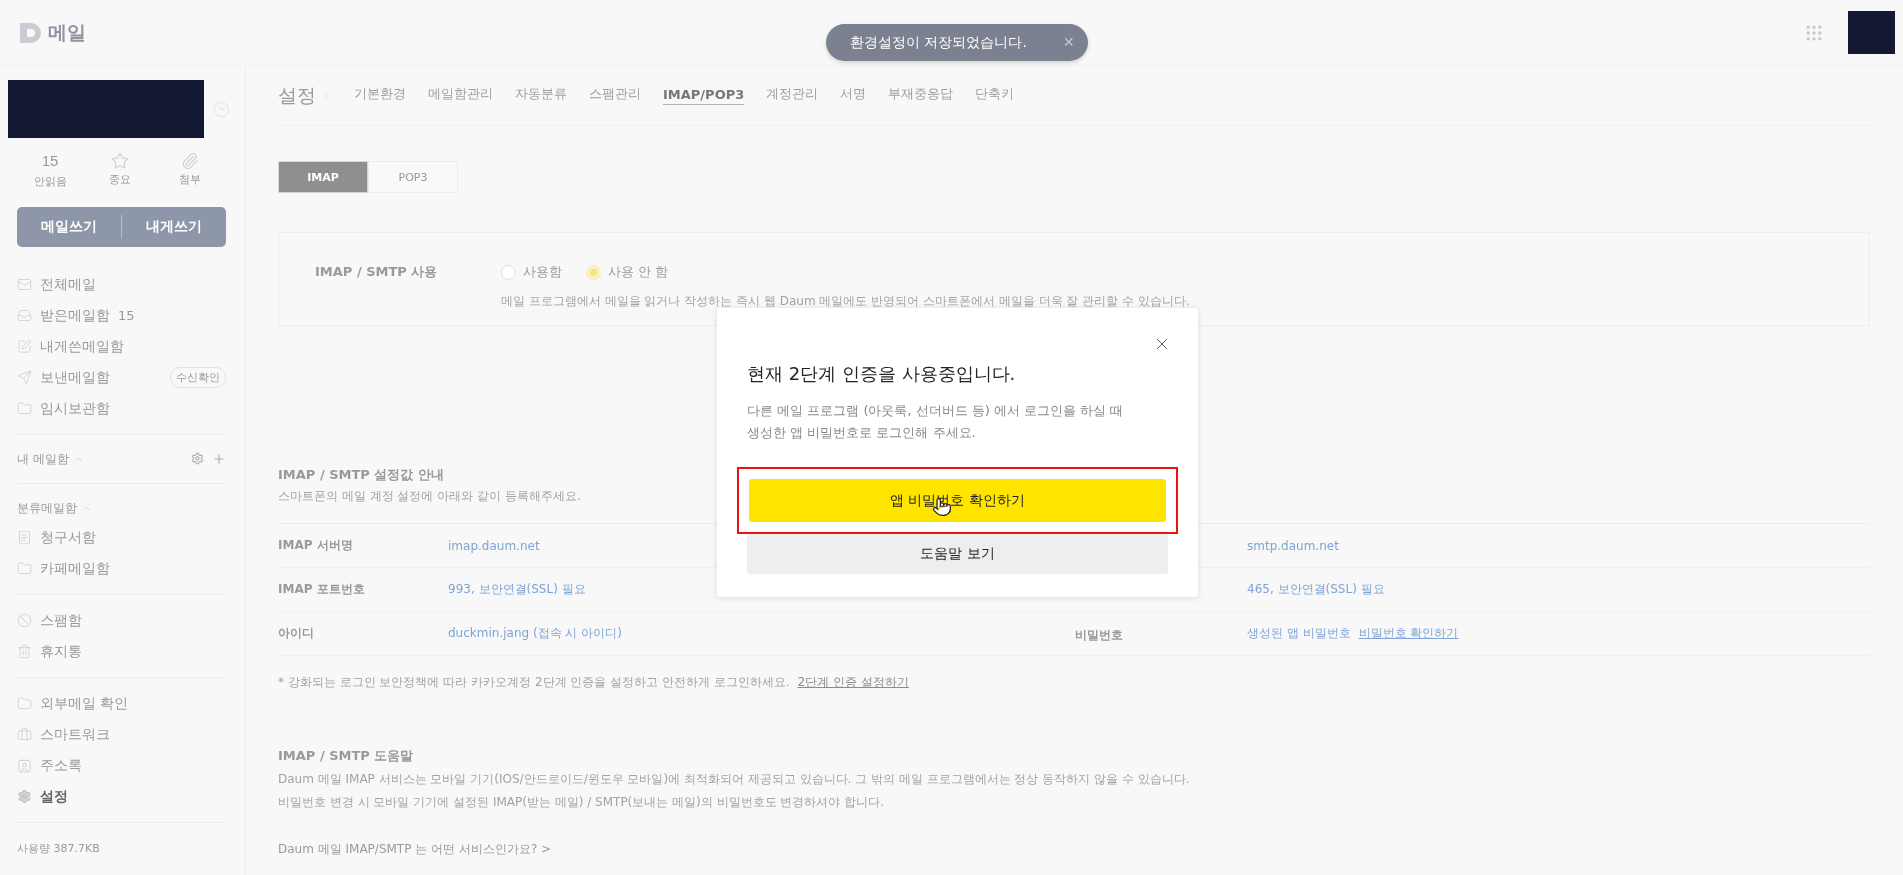  I want to click on row-value: duckmin.jang (접속 시 아이디), so click(535, 633).